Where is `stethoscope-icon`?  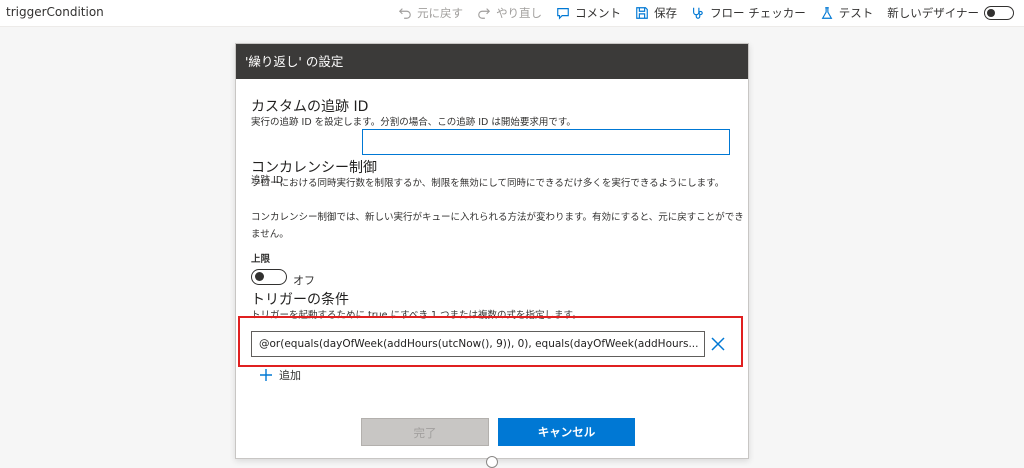
stethoscope-icon is located at coordinates (698, 13).